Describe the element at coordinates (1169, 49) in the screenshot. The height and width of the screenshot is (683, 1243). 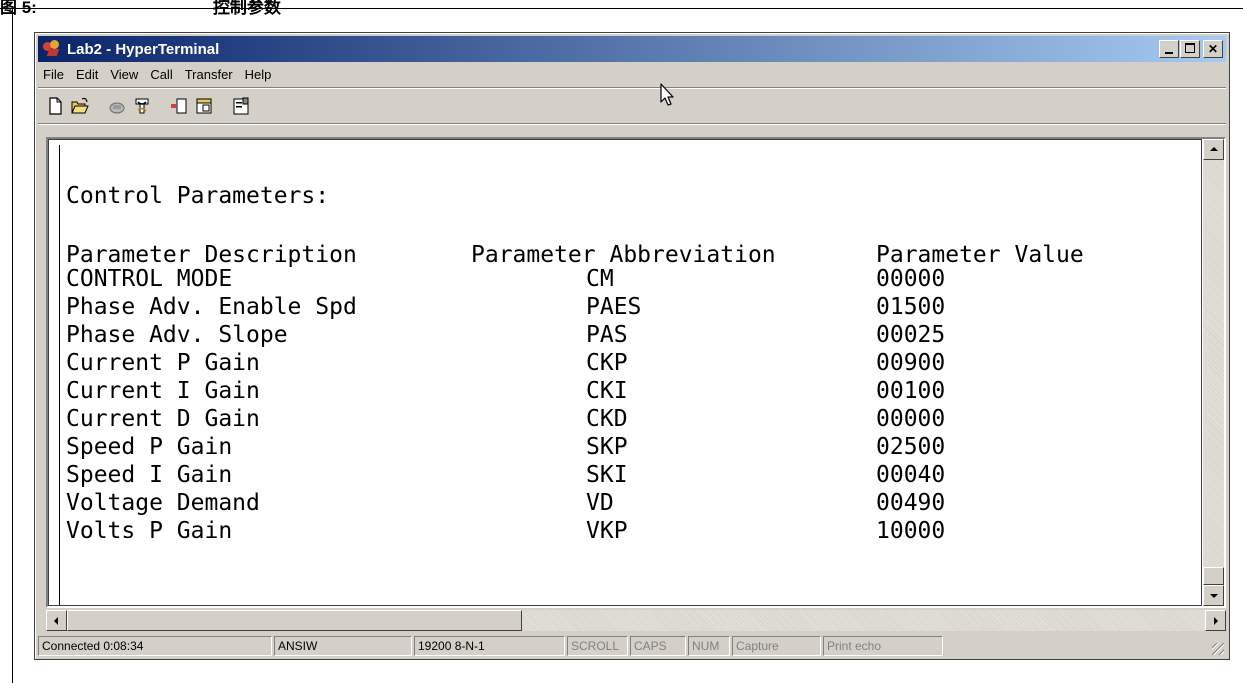
I see `minimize-button` at that location.